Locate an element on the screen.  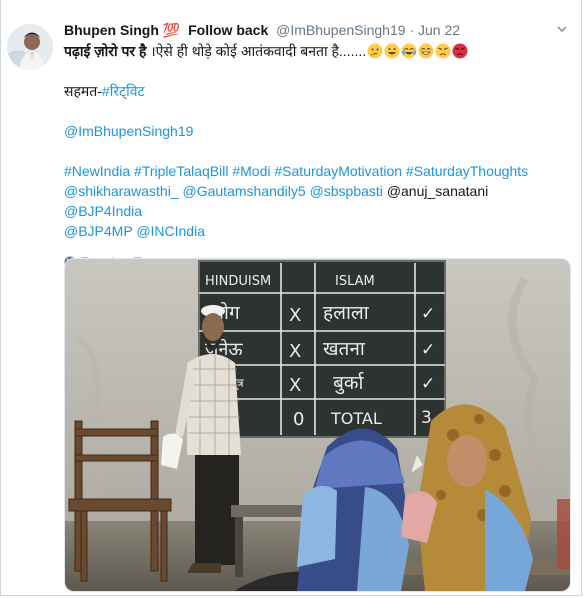
mention: @BJP4India is located at coordinates (103, 211).